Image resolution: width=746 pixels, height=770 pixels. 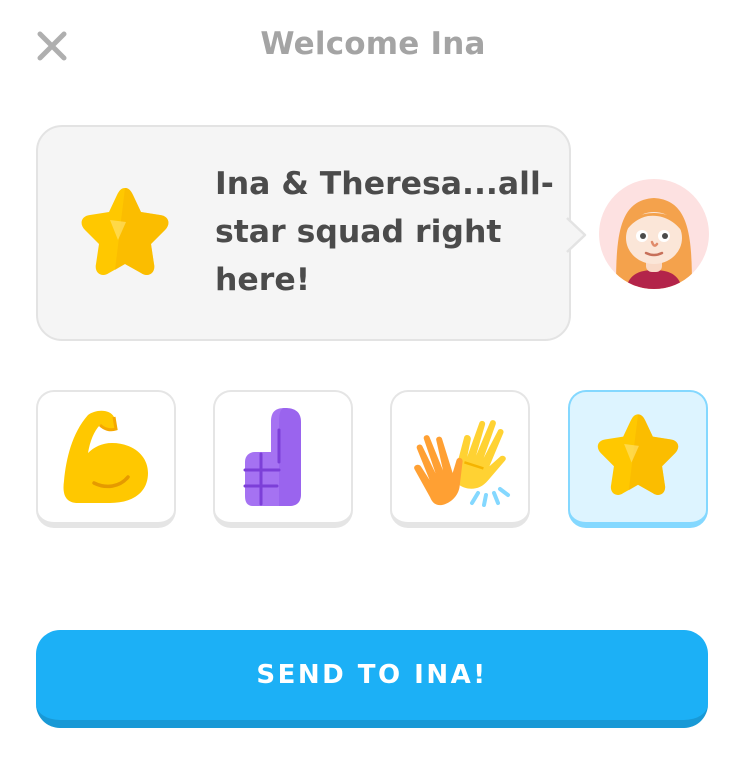 What do you see at coordinates (654, 234) in the screenshot?
I see `character-avatar` at bounding box center [654, 234].